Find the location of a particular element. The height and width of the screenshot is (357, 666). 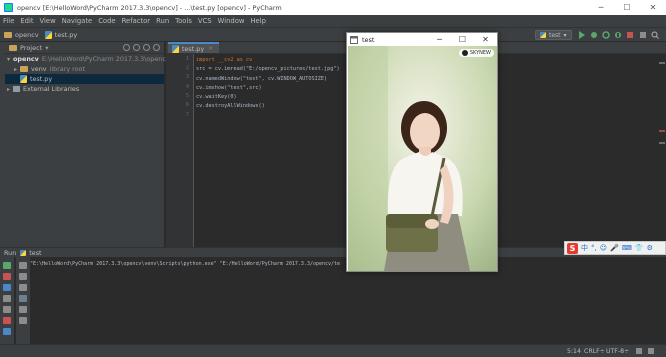

database-icon is located at coordinates (7, 331).